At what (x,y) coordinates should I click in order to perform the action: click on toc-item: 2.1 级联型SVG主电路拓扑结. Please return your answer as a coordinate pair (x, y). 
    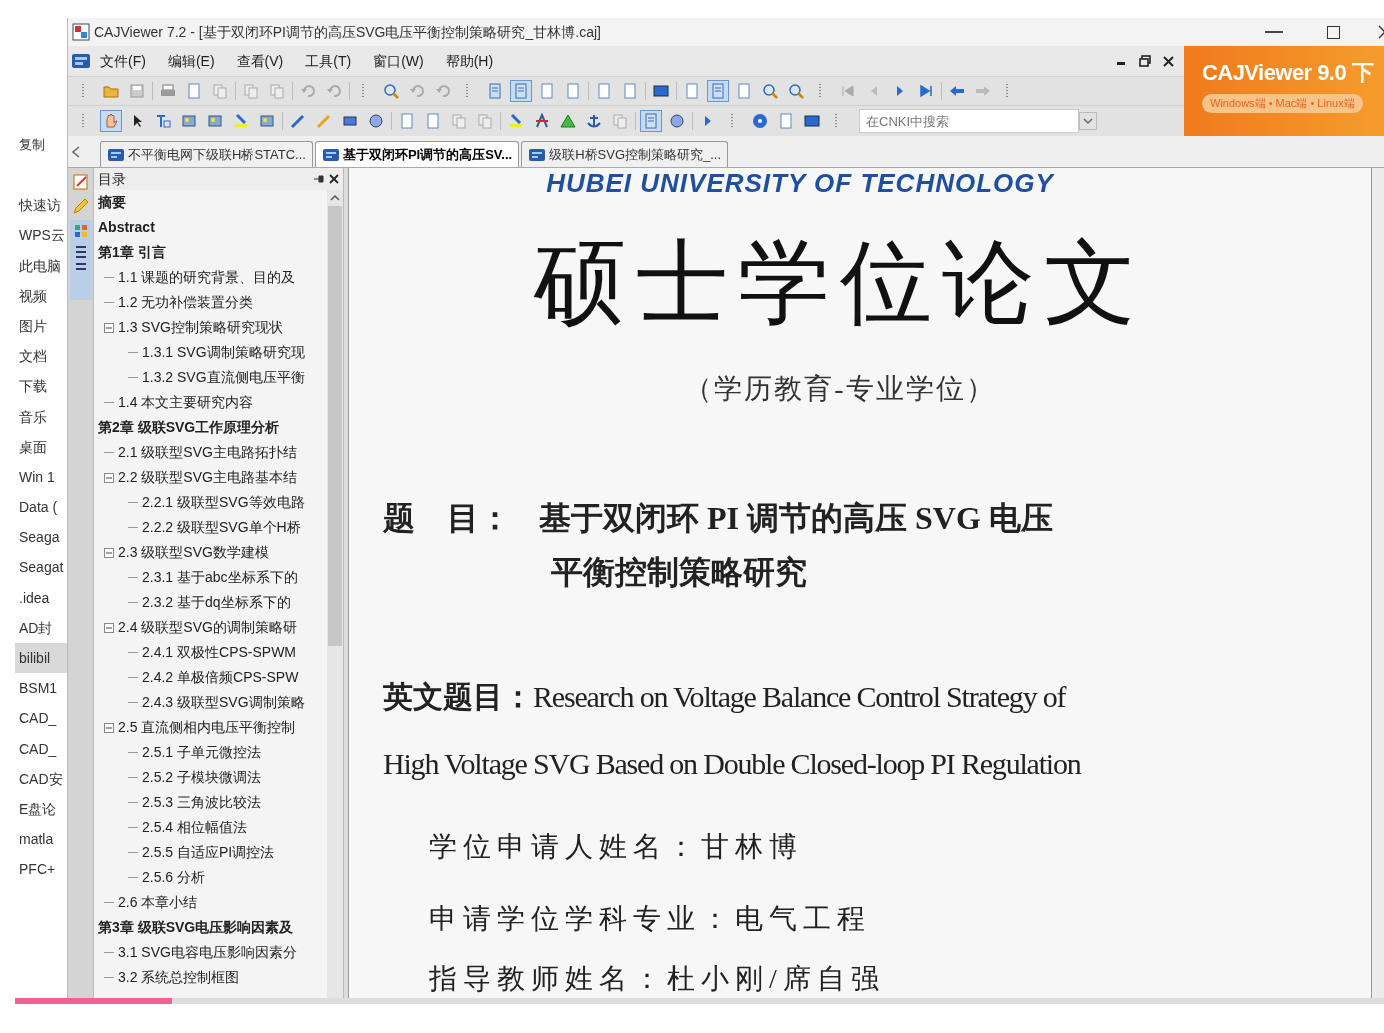
    Looking at the image, I should click on (207, 452).